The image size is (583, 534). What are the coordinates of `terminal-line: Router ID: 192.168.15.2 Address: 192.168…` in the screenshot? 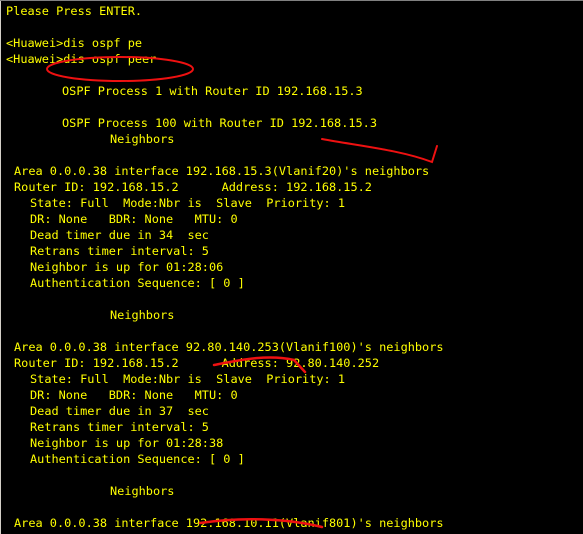 It's located at (193, 187).